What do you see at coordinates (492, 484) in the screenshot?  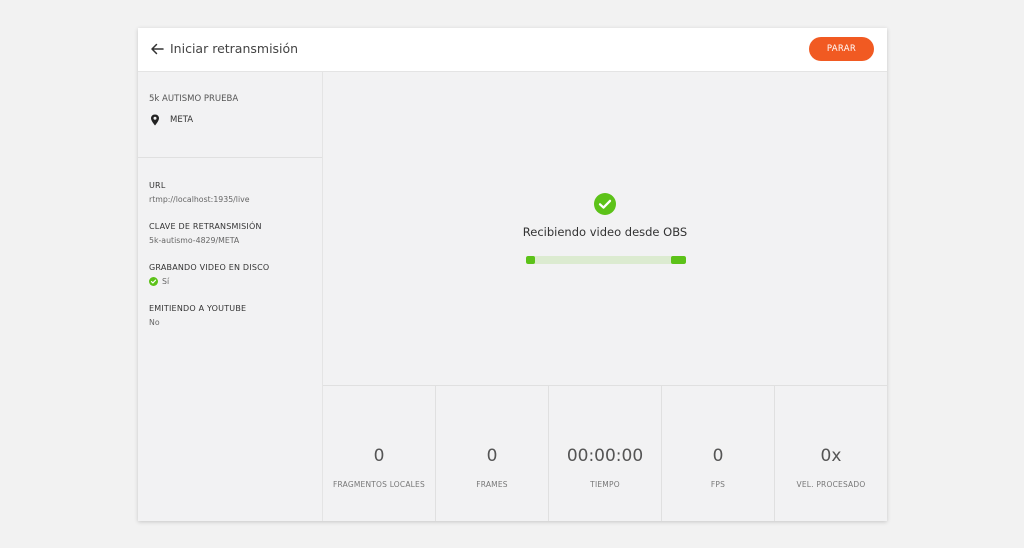 I see `stat-label: FRAMES` at bounding box center [492, 484].